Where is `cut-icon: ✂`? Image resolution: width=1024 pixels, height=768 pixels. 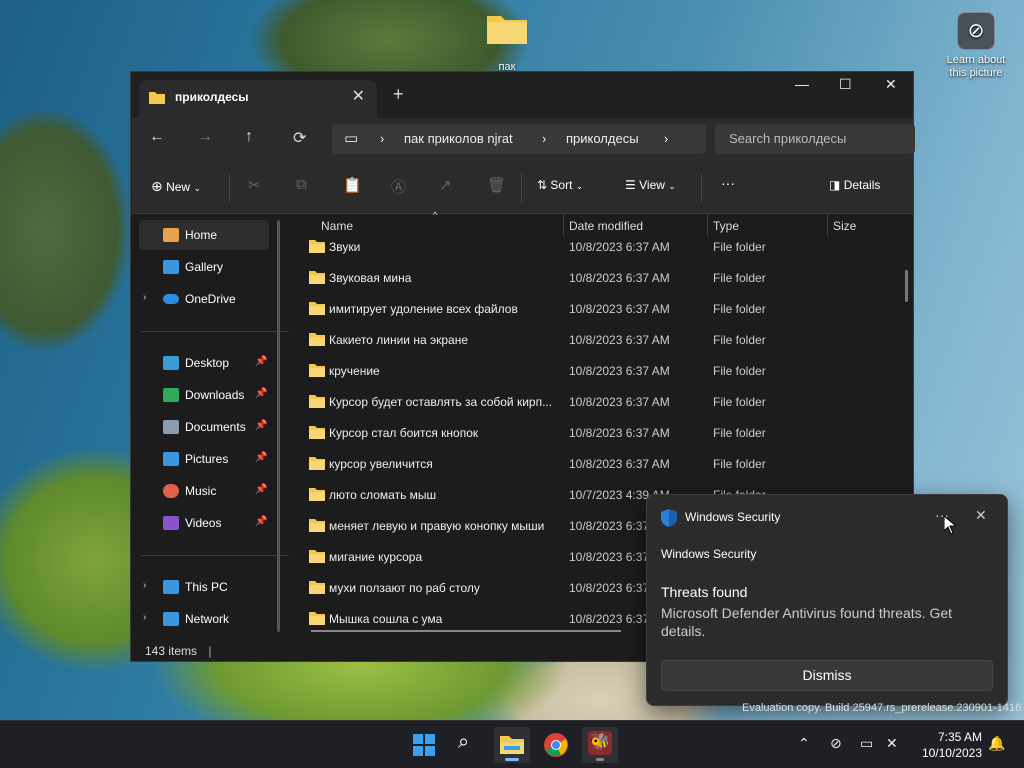
cut-icon: ✂ is located at coordinates (254, 185).